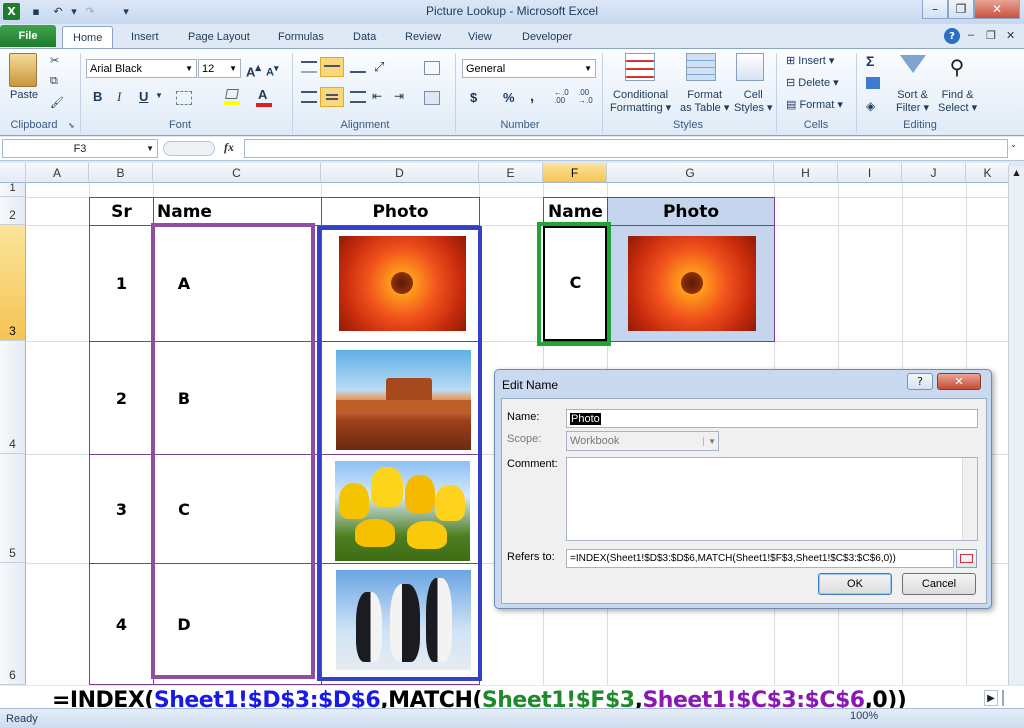 The height and width of the screenshot is (728, 1024). I want to click on row-header-6: 6, so click(13, 624).